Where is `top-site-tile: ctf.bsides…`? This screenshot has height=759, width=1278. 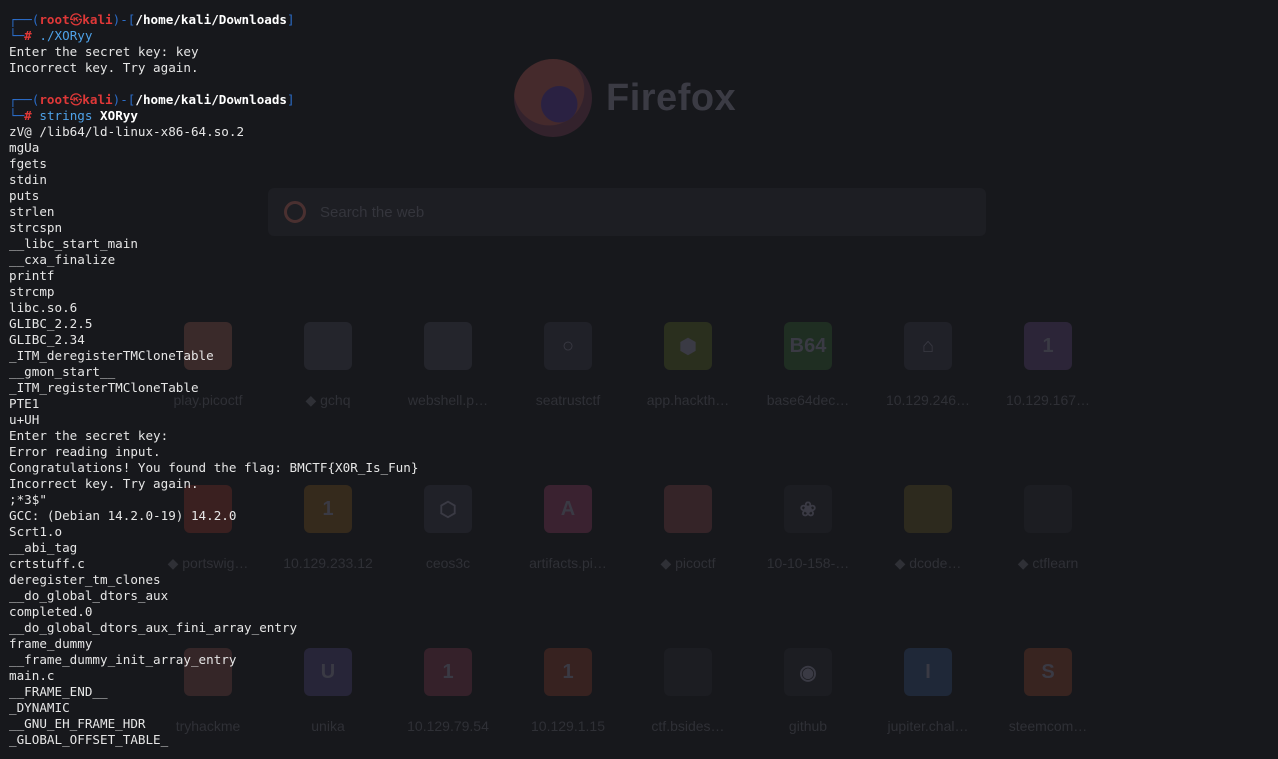 top-site-tile: ctf.bsides… is located at coordinates (688, 698).